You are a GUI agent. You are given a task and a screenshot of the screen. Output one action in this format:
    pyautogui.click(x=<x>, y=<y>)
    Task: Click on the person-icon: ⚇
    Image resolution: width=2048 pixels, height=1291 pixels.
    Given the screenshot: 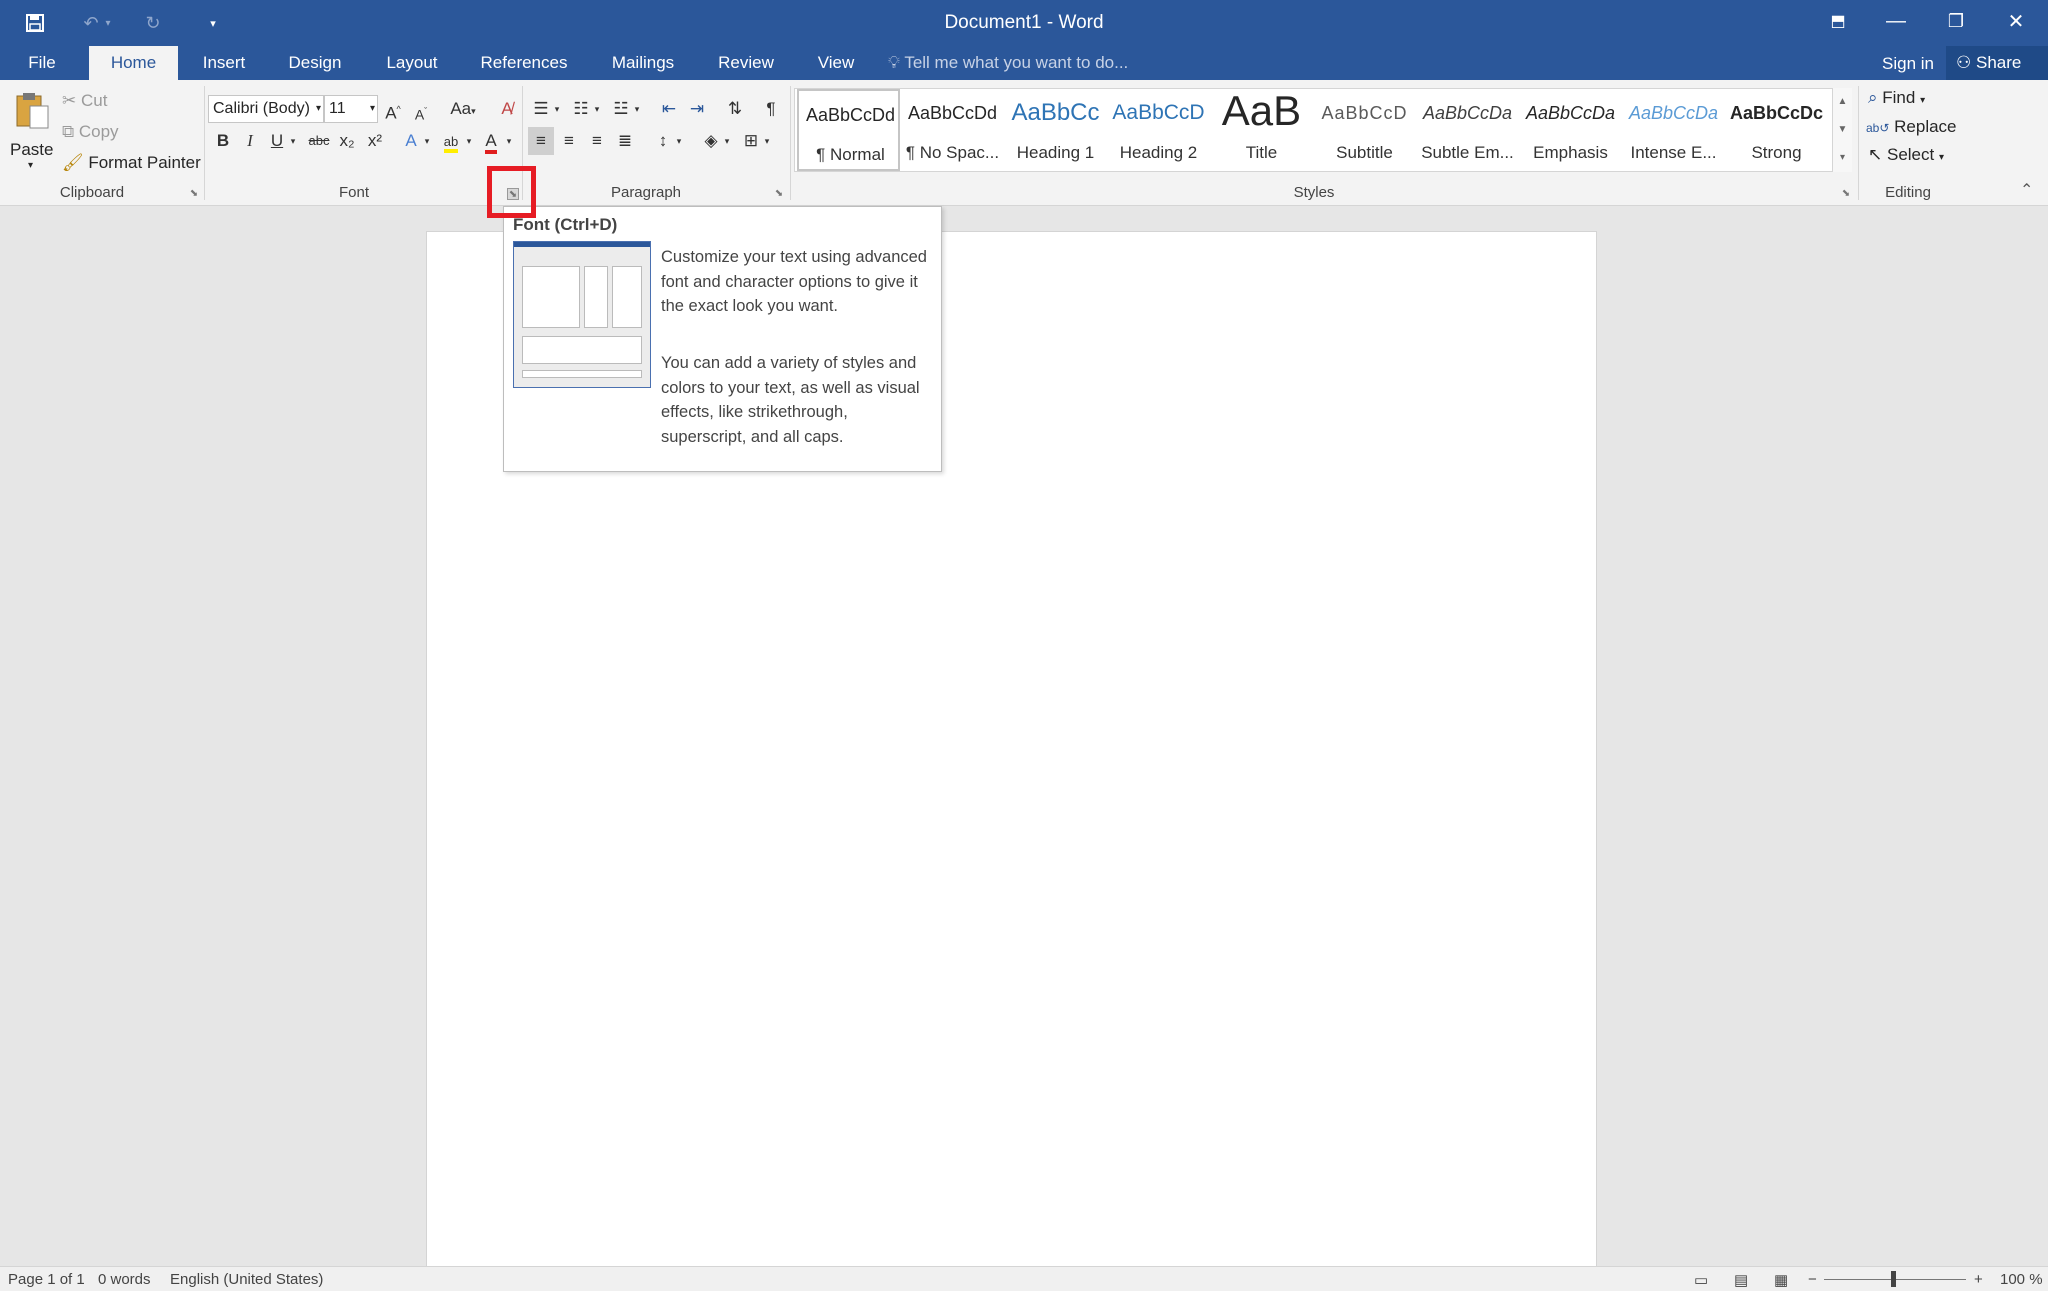 What is the action you would take?
    pyautogui.click(x=1964, y=62)
    